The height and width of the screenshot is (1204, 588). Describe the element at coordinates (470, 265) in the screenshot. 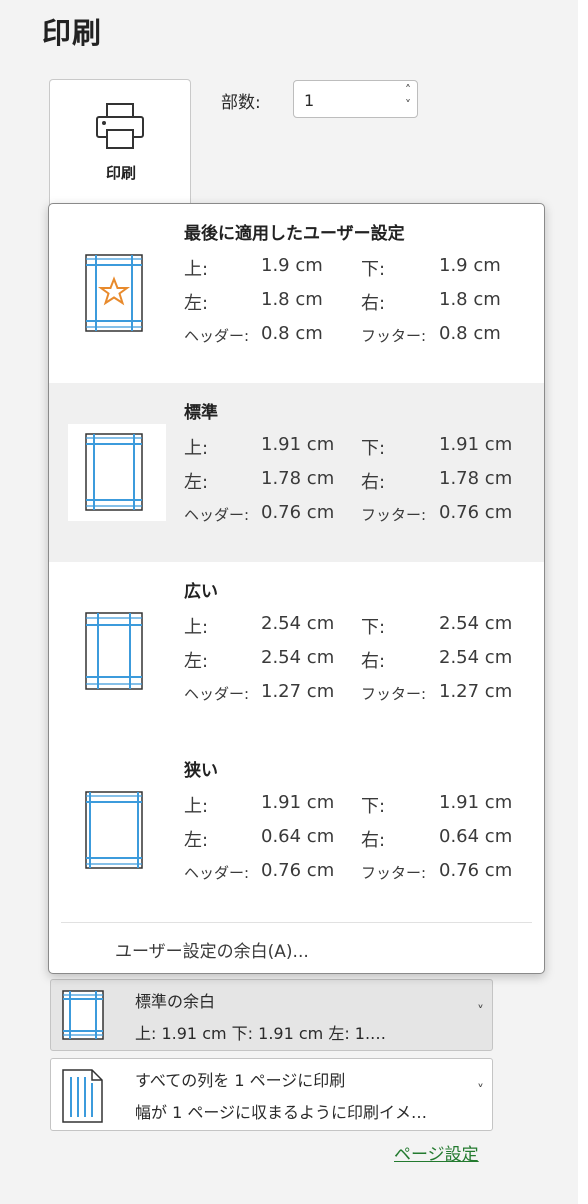

I see `bottom-value: 1.9 cm` at that location.